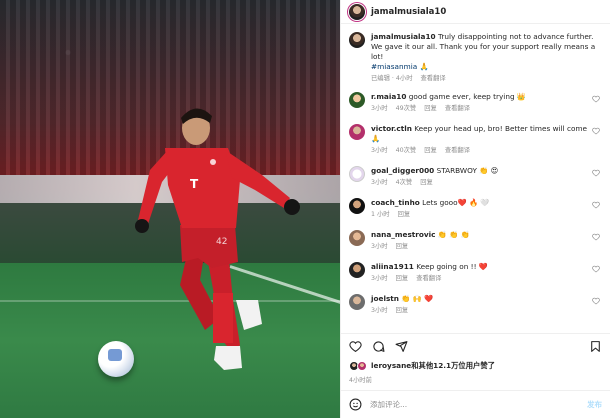  What do you see at coordinates (360, 380) in the screenshot?
I see `post-time: 4小时前` at bounding box center [360, 380].